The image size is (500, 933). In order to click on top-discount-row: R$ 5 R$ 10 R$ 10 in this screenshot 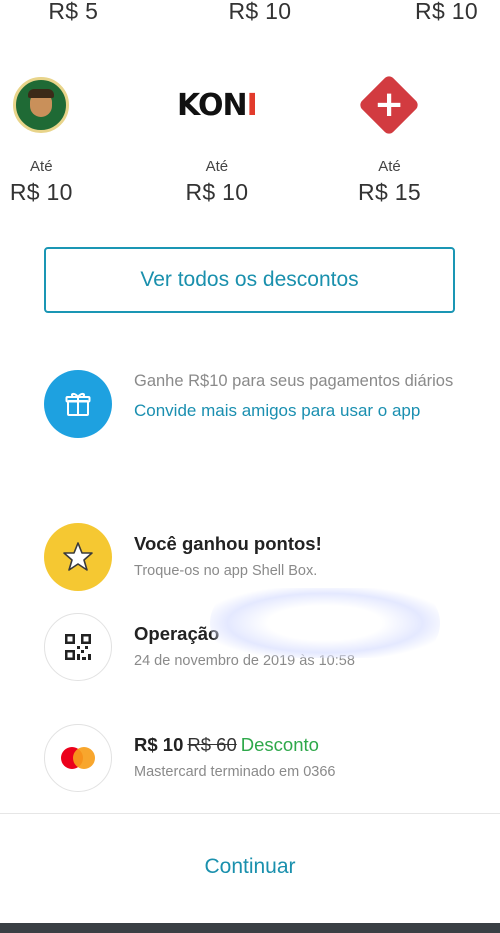, I will do `click(250, 12)`.